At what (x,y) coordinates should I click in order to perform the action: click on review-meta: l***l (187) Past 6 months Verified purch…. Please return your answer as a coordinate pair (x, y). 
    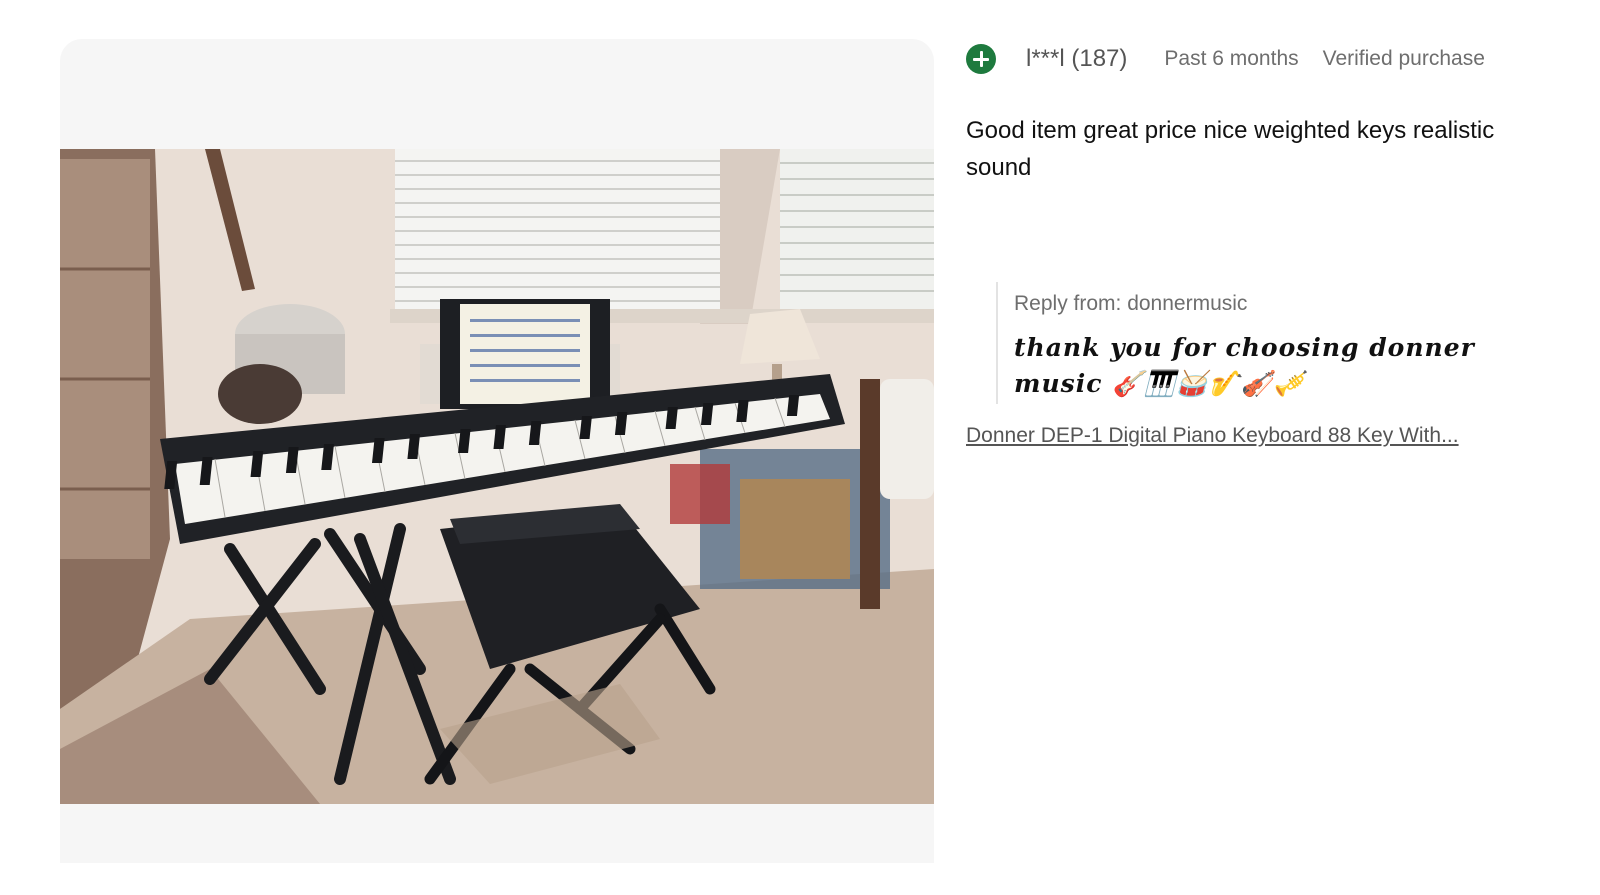
    Looking at the image, I should click on (1271, 59).